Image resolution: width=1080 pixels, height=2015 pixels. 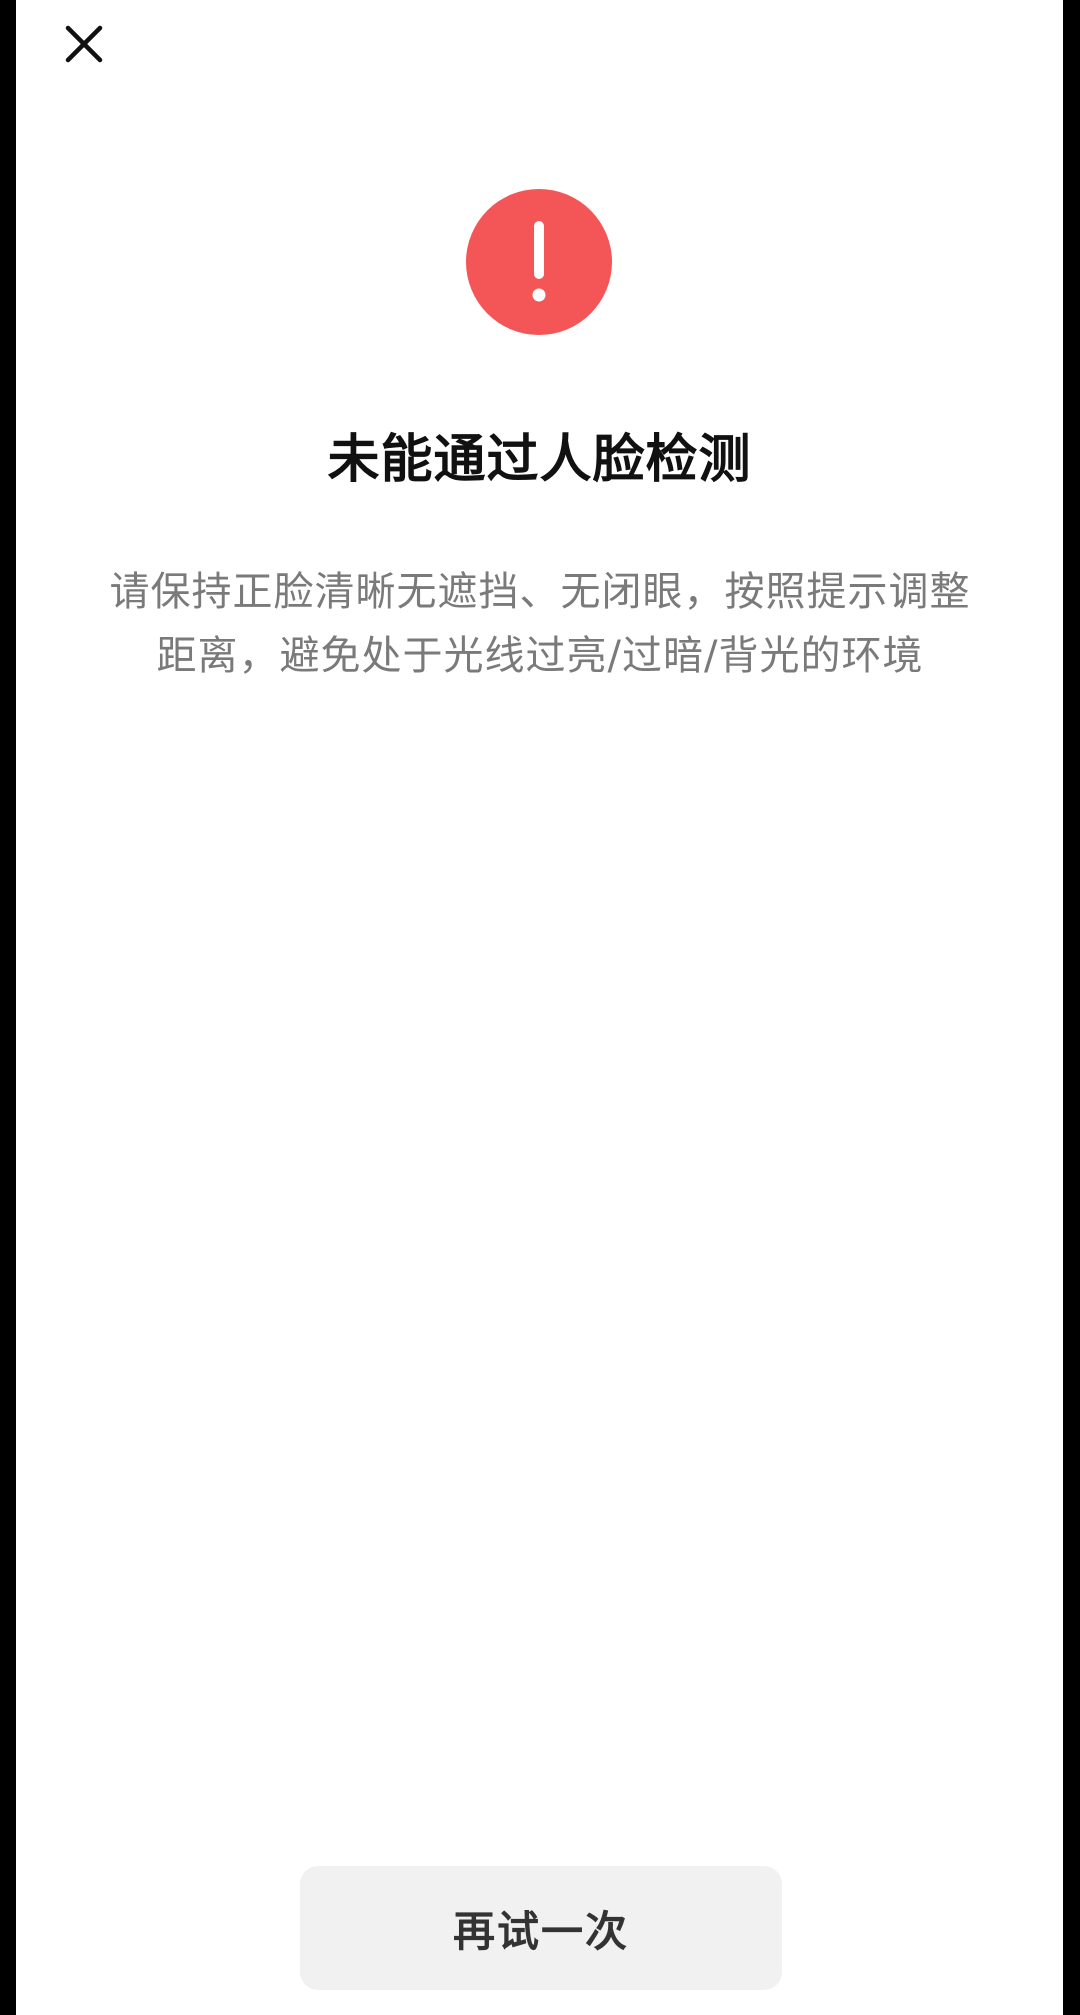 I want to click on page-title: 未能通过人脸检测, so click(x=539, y=460).